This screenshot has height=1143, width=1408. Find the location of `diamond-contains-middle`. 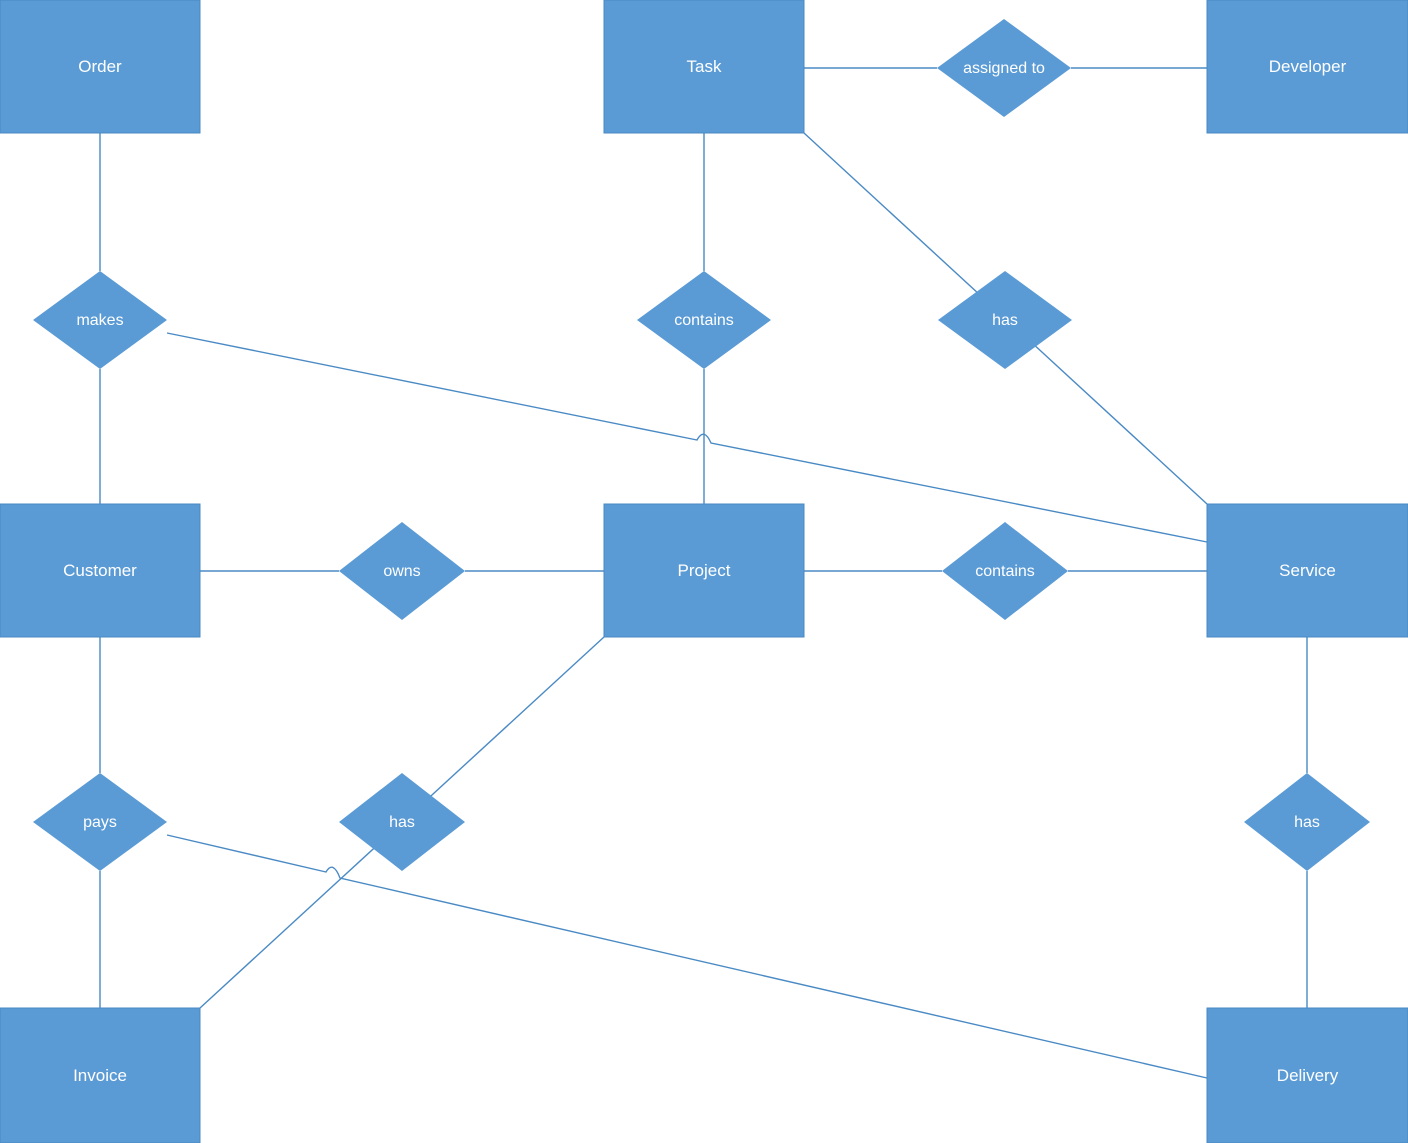

diamond-contains-middle is located at coordinates (1005, 571).